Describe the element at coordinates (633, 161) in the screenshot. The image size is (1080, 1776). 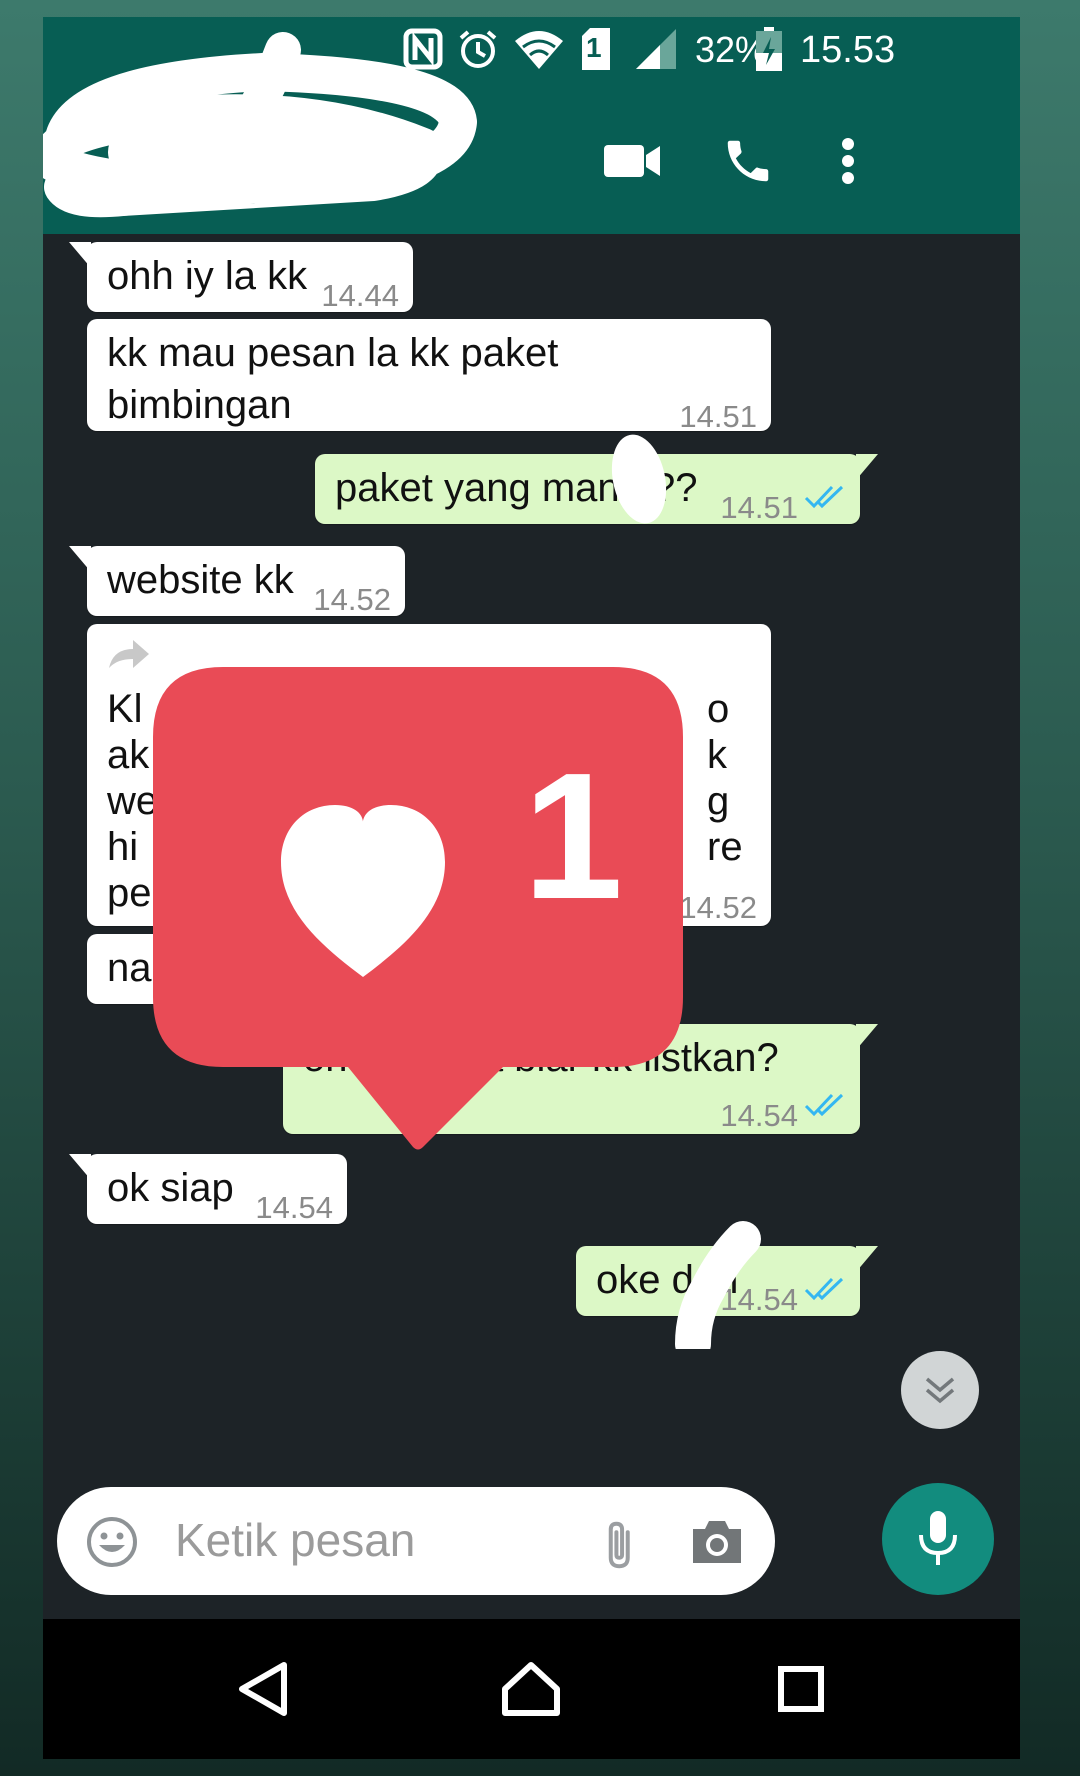
I see `video-call-icon` at that location.